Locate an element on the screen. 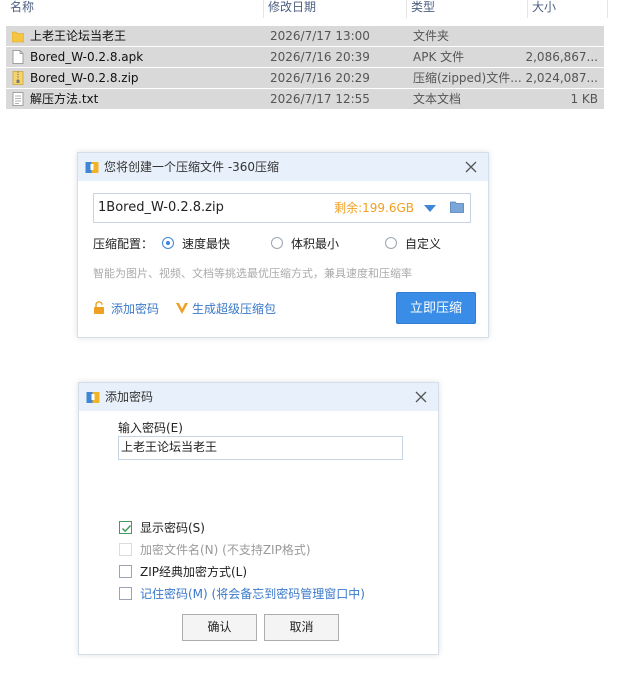 The height and width of the screenshot is (689, 639). checkbox-label: ZIP经典加密方式(L) is located at coordinates (194, 572).